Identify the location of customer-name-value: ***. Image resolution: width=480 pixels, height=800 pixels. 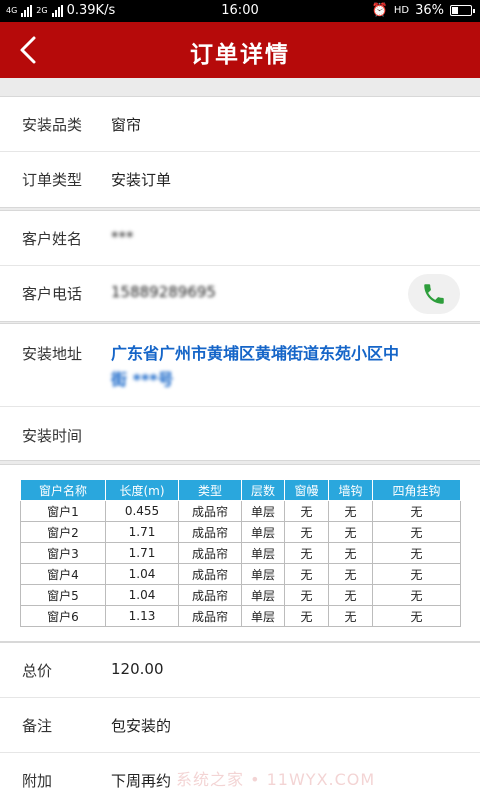
(122, 237).